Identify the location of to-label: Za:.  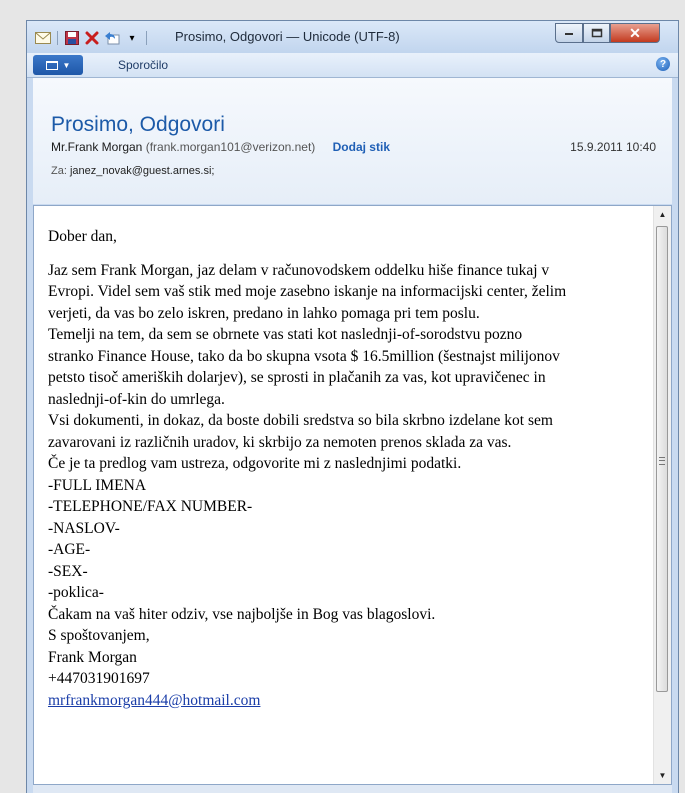
(59, 171).